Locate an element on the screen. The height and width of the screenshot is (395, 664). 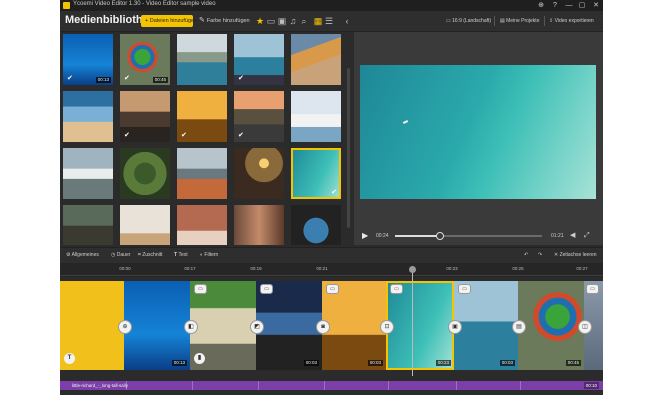
video-filter-icon: ▭ is located at coordinates (271, 21).